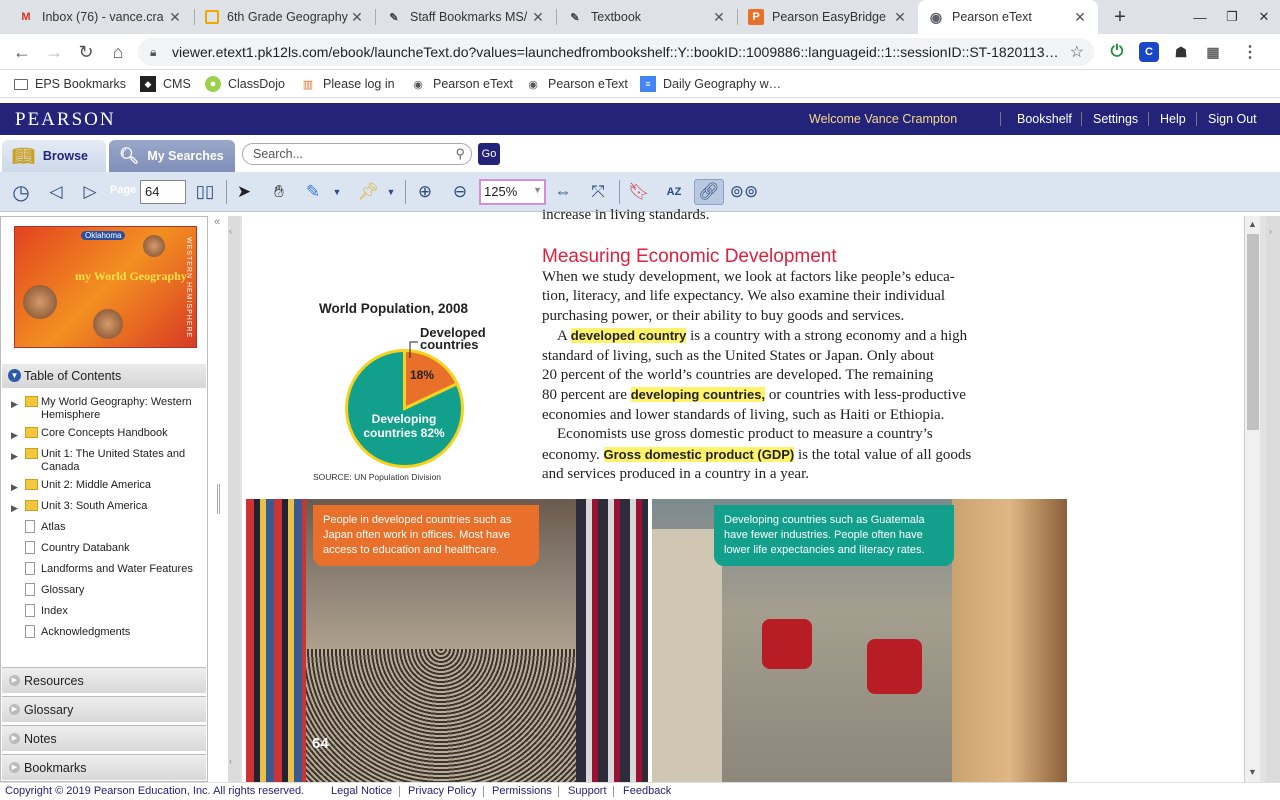 Image resolution: width=1280 pixels, height=800 pixels. Describe the element at coordinates (563, 192) in the screenshot. I see `fit-width-icon: ⇔` at that location.